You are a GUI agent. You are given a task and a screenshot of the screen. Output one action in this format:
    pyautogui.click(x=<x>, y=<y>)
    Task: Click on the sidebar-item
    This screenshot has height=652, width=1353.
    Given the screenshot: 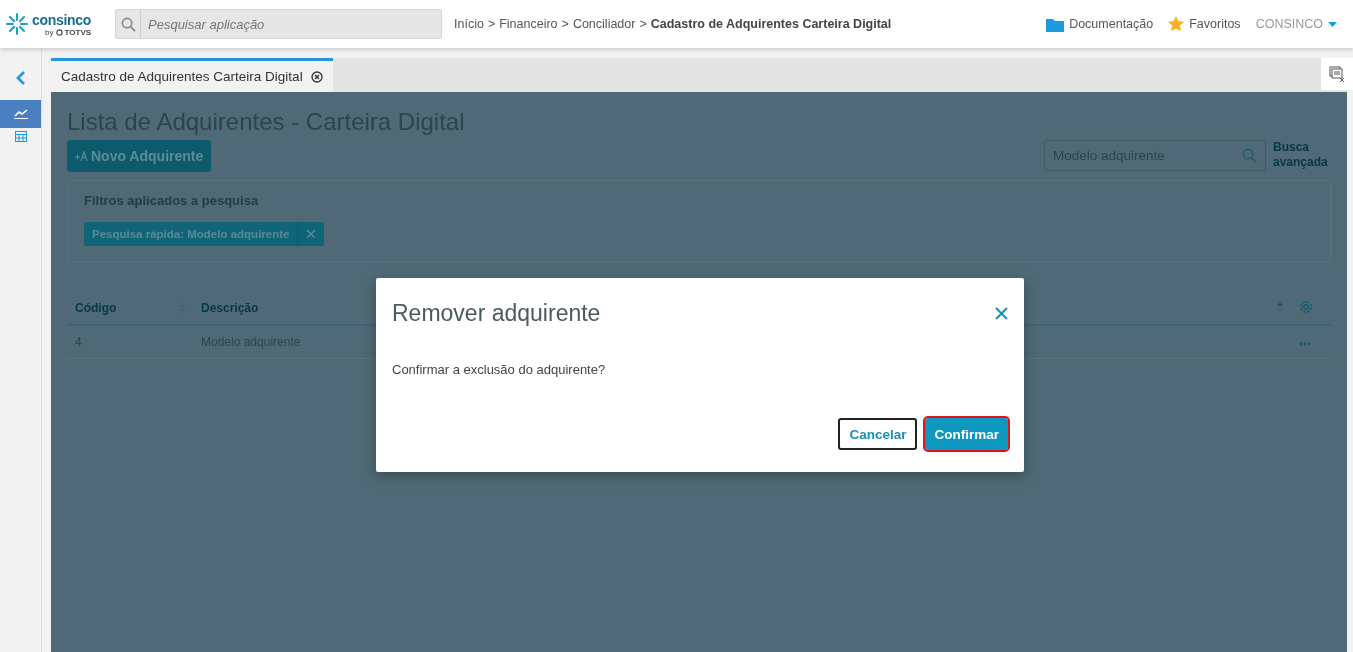 What is the action you would take?
    pyautogui.click(x=20, y=114)
    